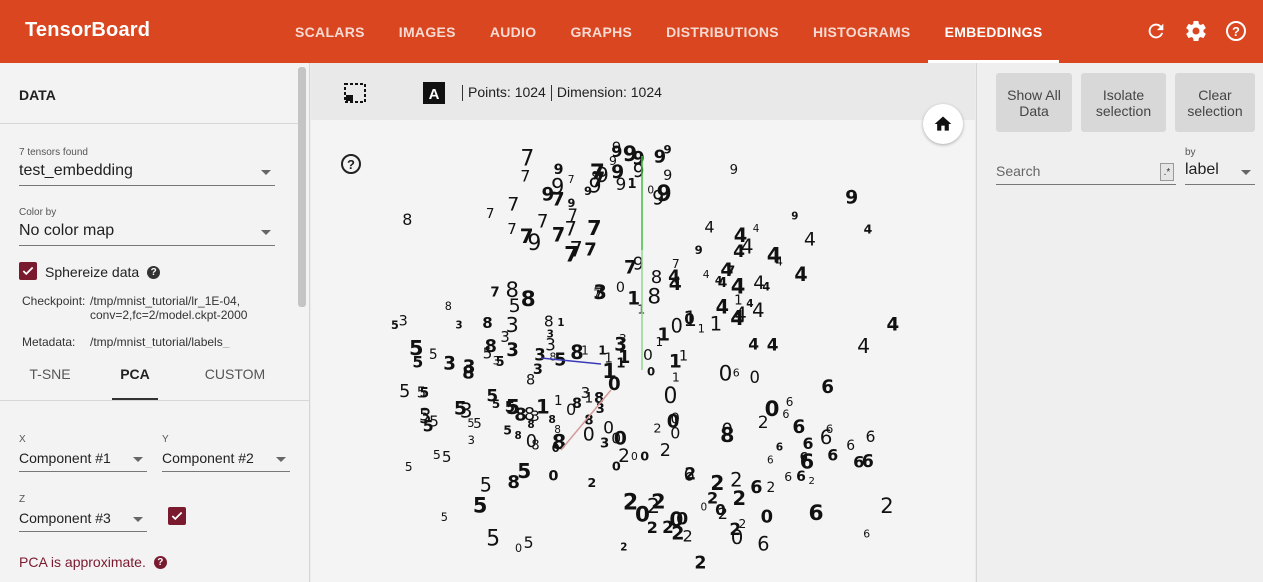  Describe the element at coordinates (513, 31) in the screenshot. I see `tab-audio: AUDIO` at that location.